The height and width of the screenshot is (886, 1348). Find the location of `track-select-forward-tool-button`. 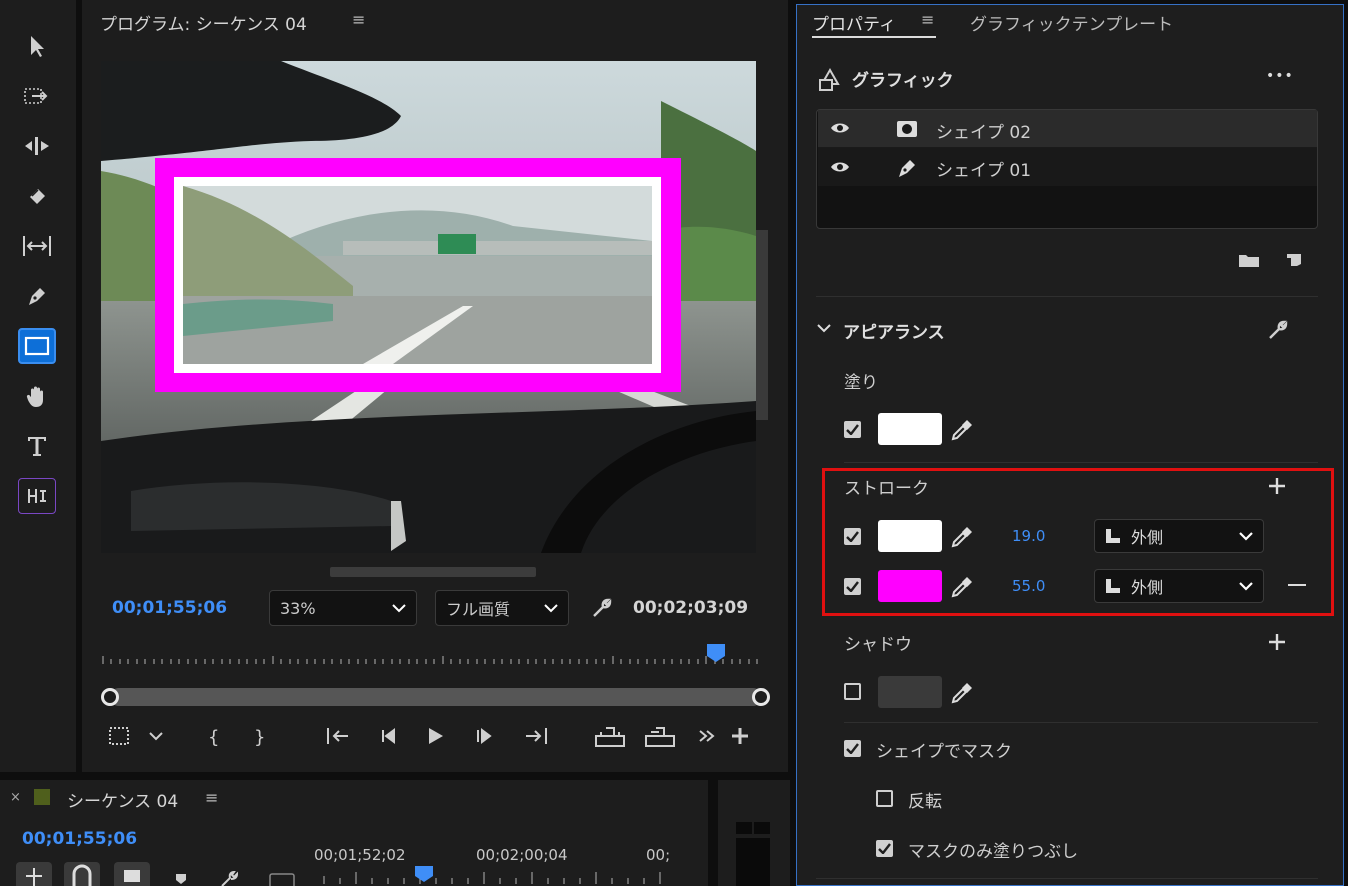

track-select-forward-tool-button is located at coordinates (37, 96).